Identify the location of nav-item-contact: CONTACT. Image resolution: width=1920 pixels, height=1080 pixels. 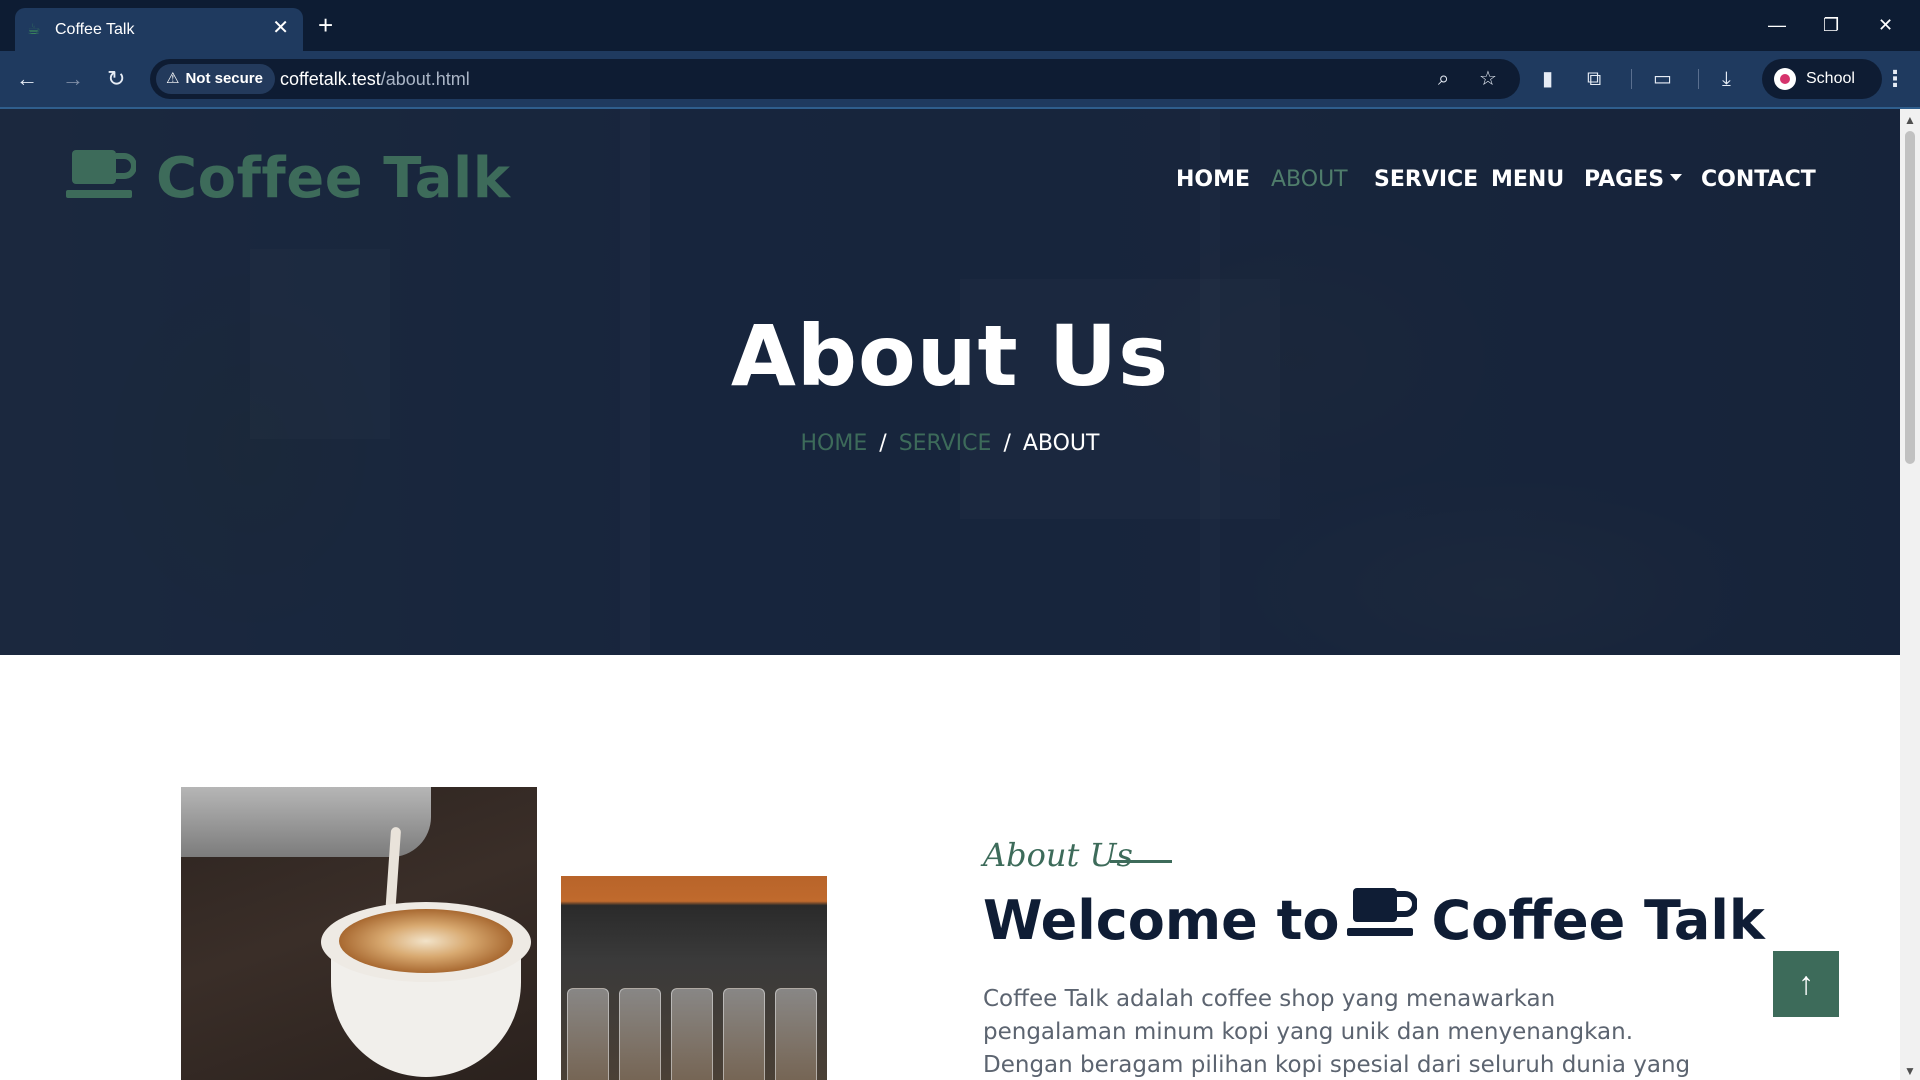
(1758, 180).